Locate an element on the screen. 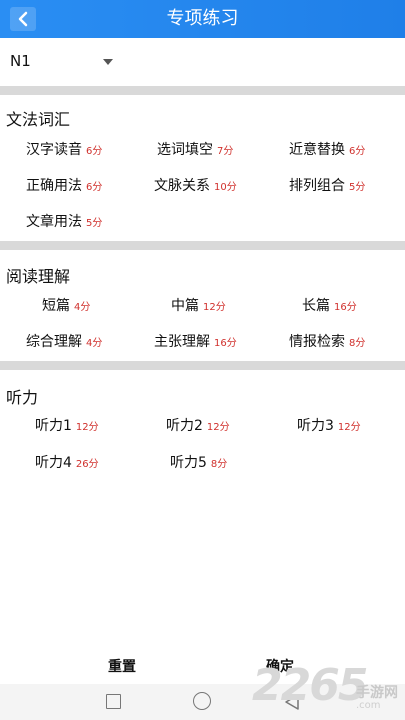 This screenshot has width=405, height=720. option-comprehensive: 综合理解 4分 is located at coordinates (64, 341).